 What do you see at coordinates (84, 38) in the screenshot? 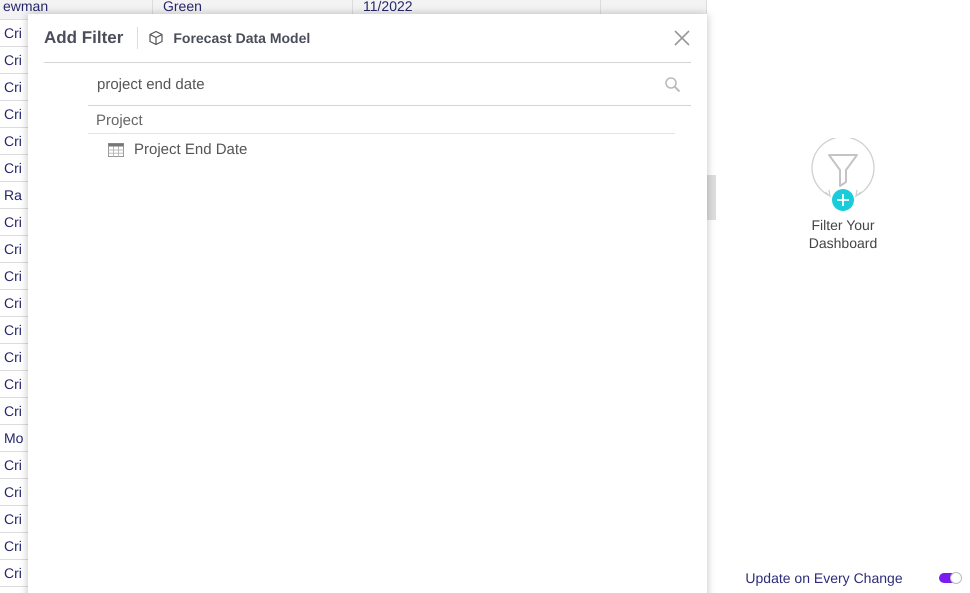
I see `dialog-title: Add Filter` at bounding box center [84, 38].